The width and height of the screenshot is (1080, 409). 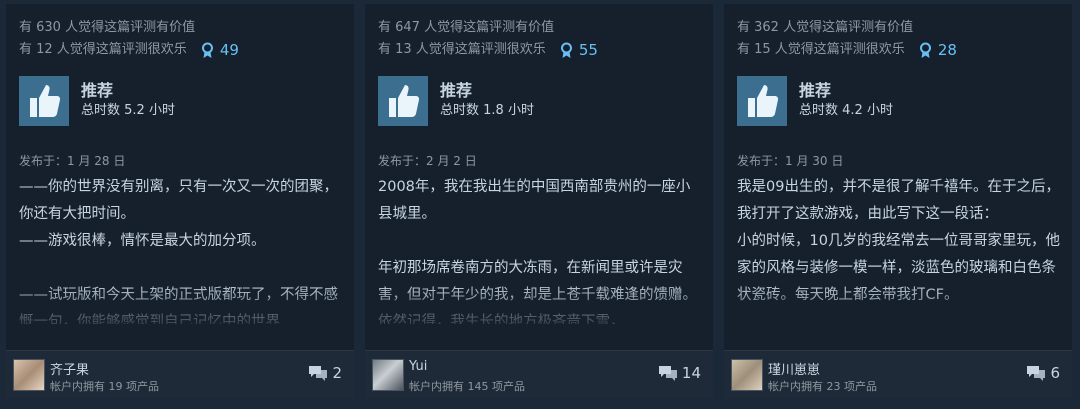 I want to click on posted-date: 发布于：1 月 28 日, so click(x=72, y=161).